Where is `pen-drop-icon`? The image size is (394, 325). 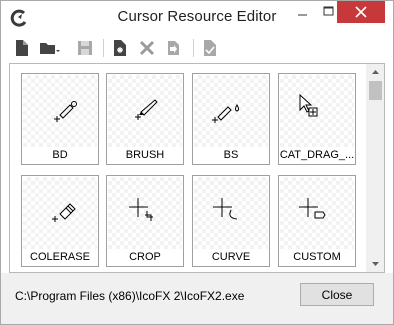 pen-drop-icon is located at coordinates (225, 113).